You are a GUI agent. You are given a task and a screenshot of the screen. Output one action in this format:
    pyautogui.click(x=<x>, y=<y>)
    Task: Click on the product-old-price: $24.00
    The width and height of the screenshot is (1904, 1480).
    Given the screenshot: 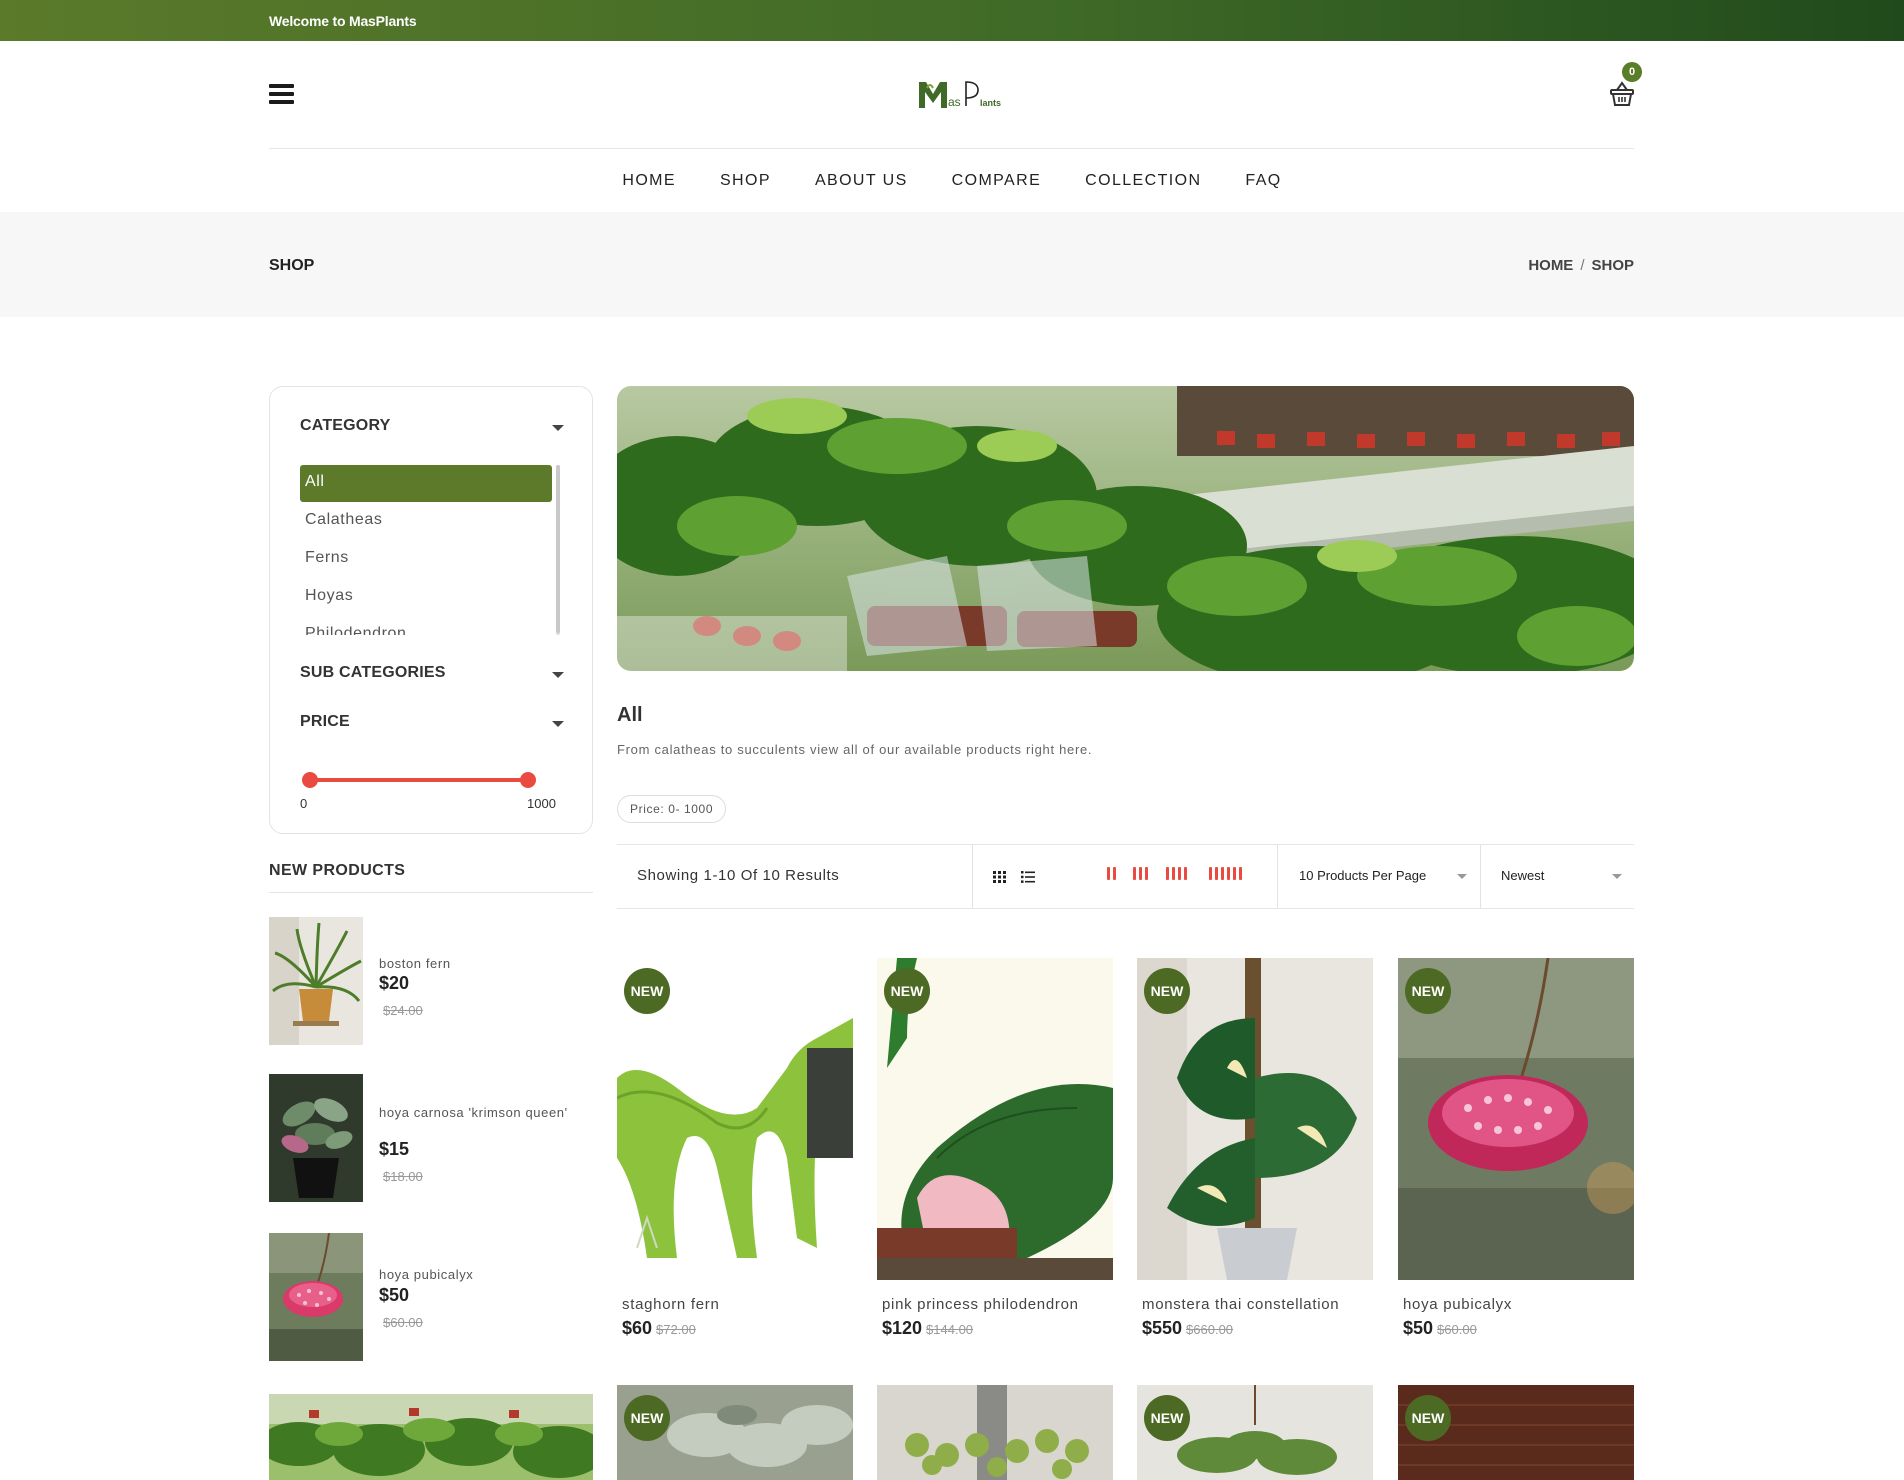 What is the action you would take?
    pyautogui.click(x=403, y=1010)
    